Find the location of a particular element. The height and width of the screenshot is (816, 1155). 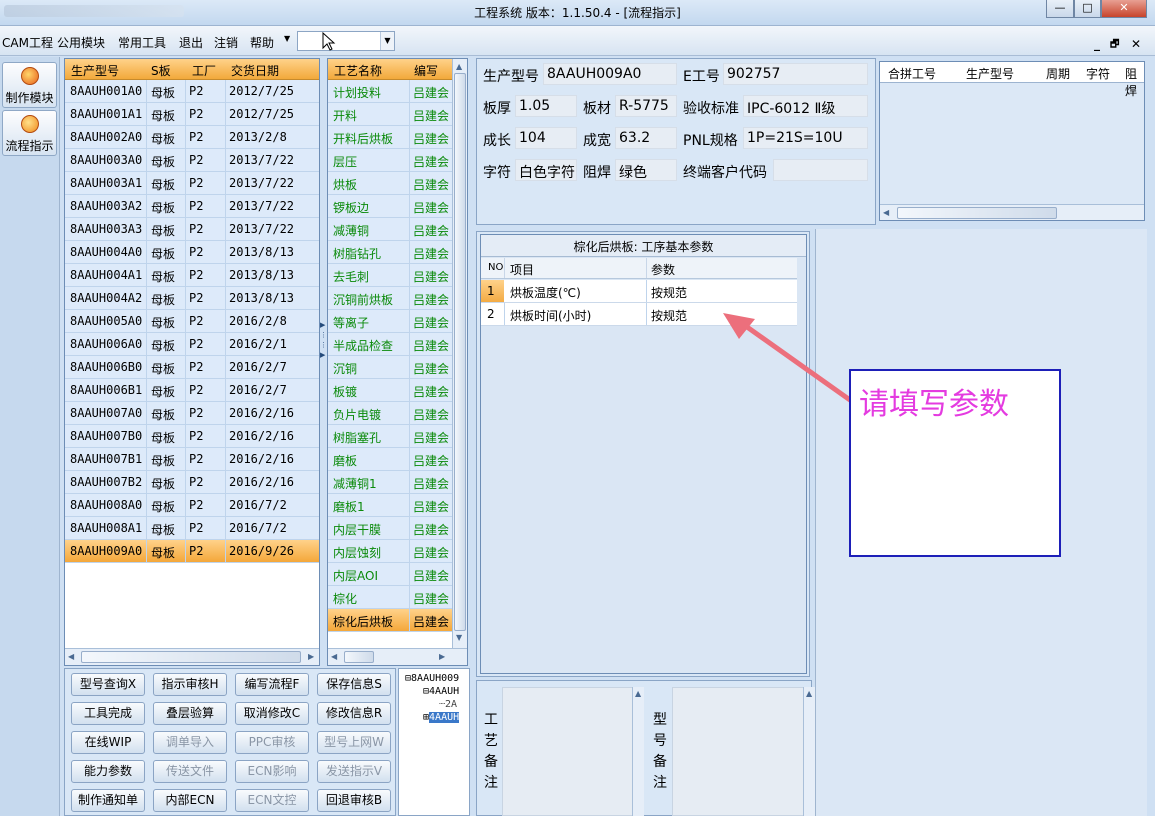

column-header: 阻焊 is located at coordinates (1134, 82).